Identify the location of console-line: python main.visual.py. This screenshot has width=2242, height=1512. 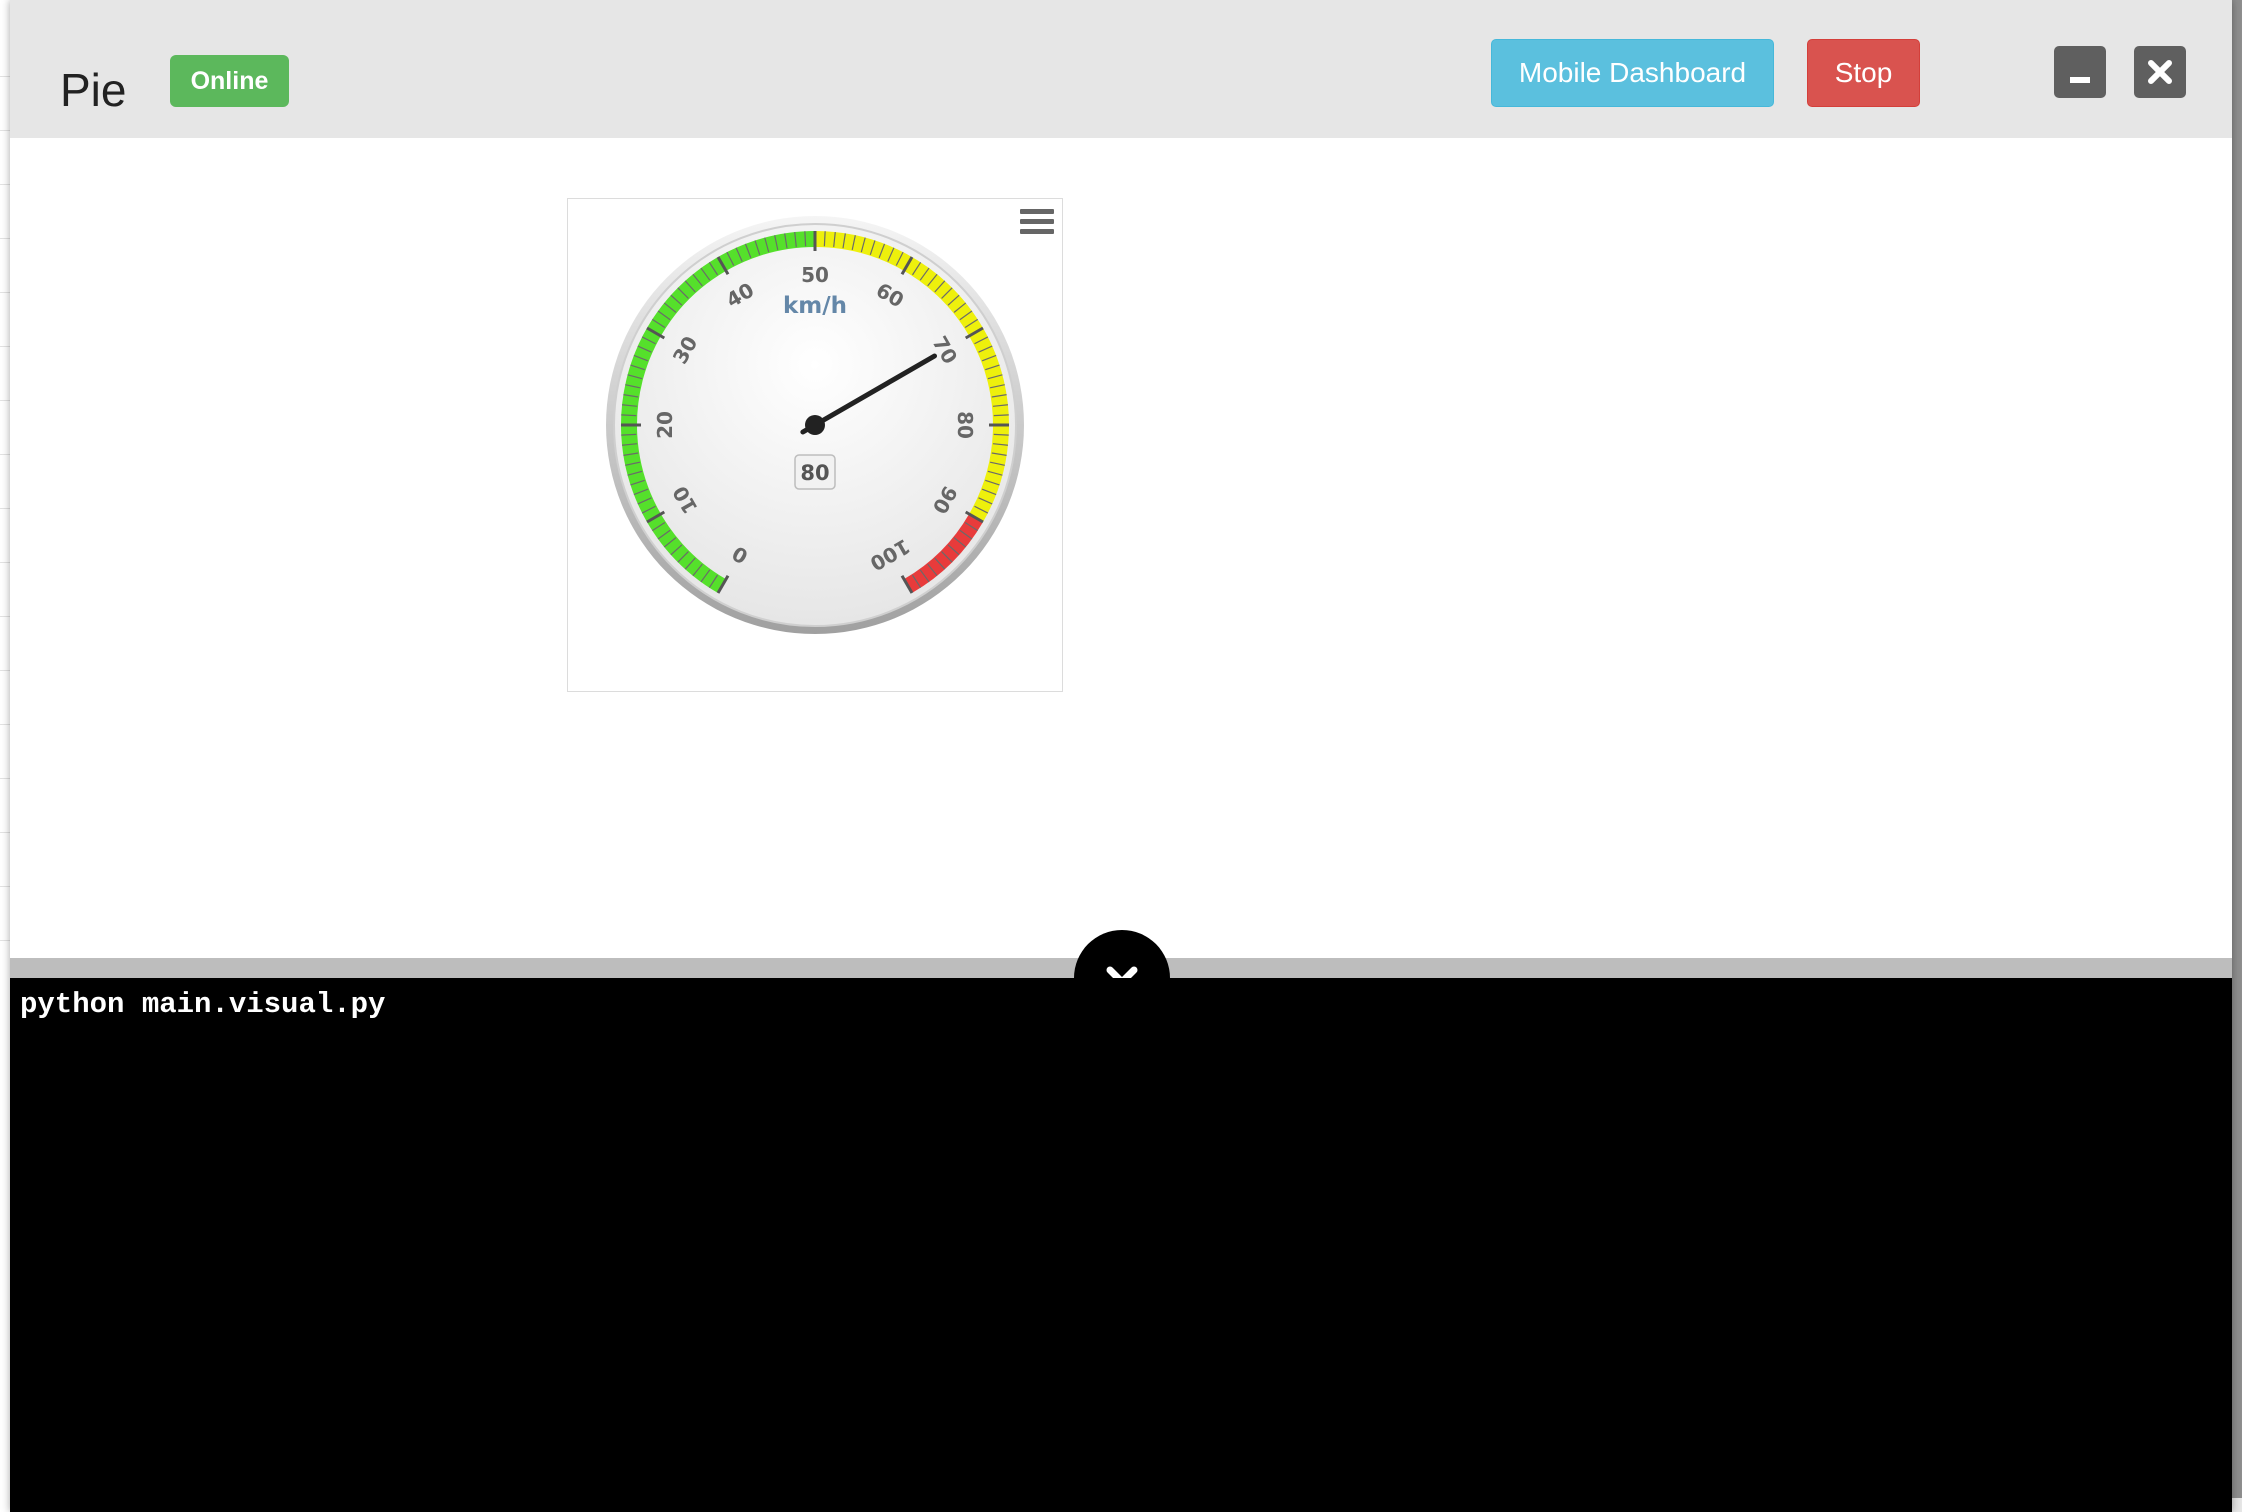
(203, 1004).